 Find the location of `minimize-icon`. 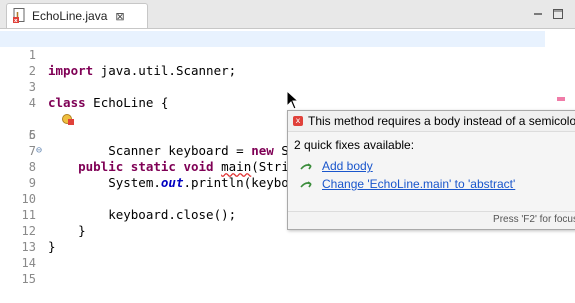

minimize-icon is located at coordinates (538, 11).